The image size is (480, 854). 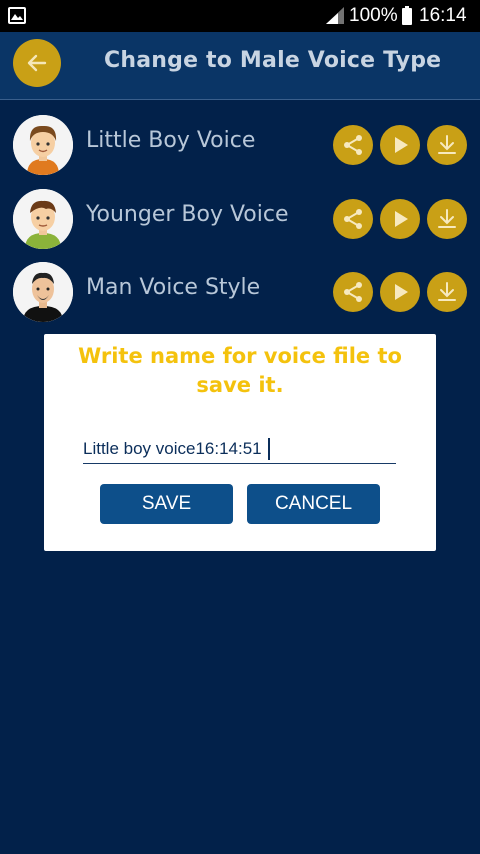 I want to click on app-bar: Change to Male Voice Type, so click(x=240, y=66).